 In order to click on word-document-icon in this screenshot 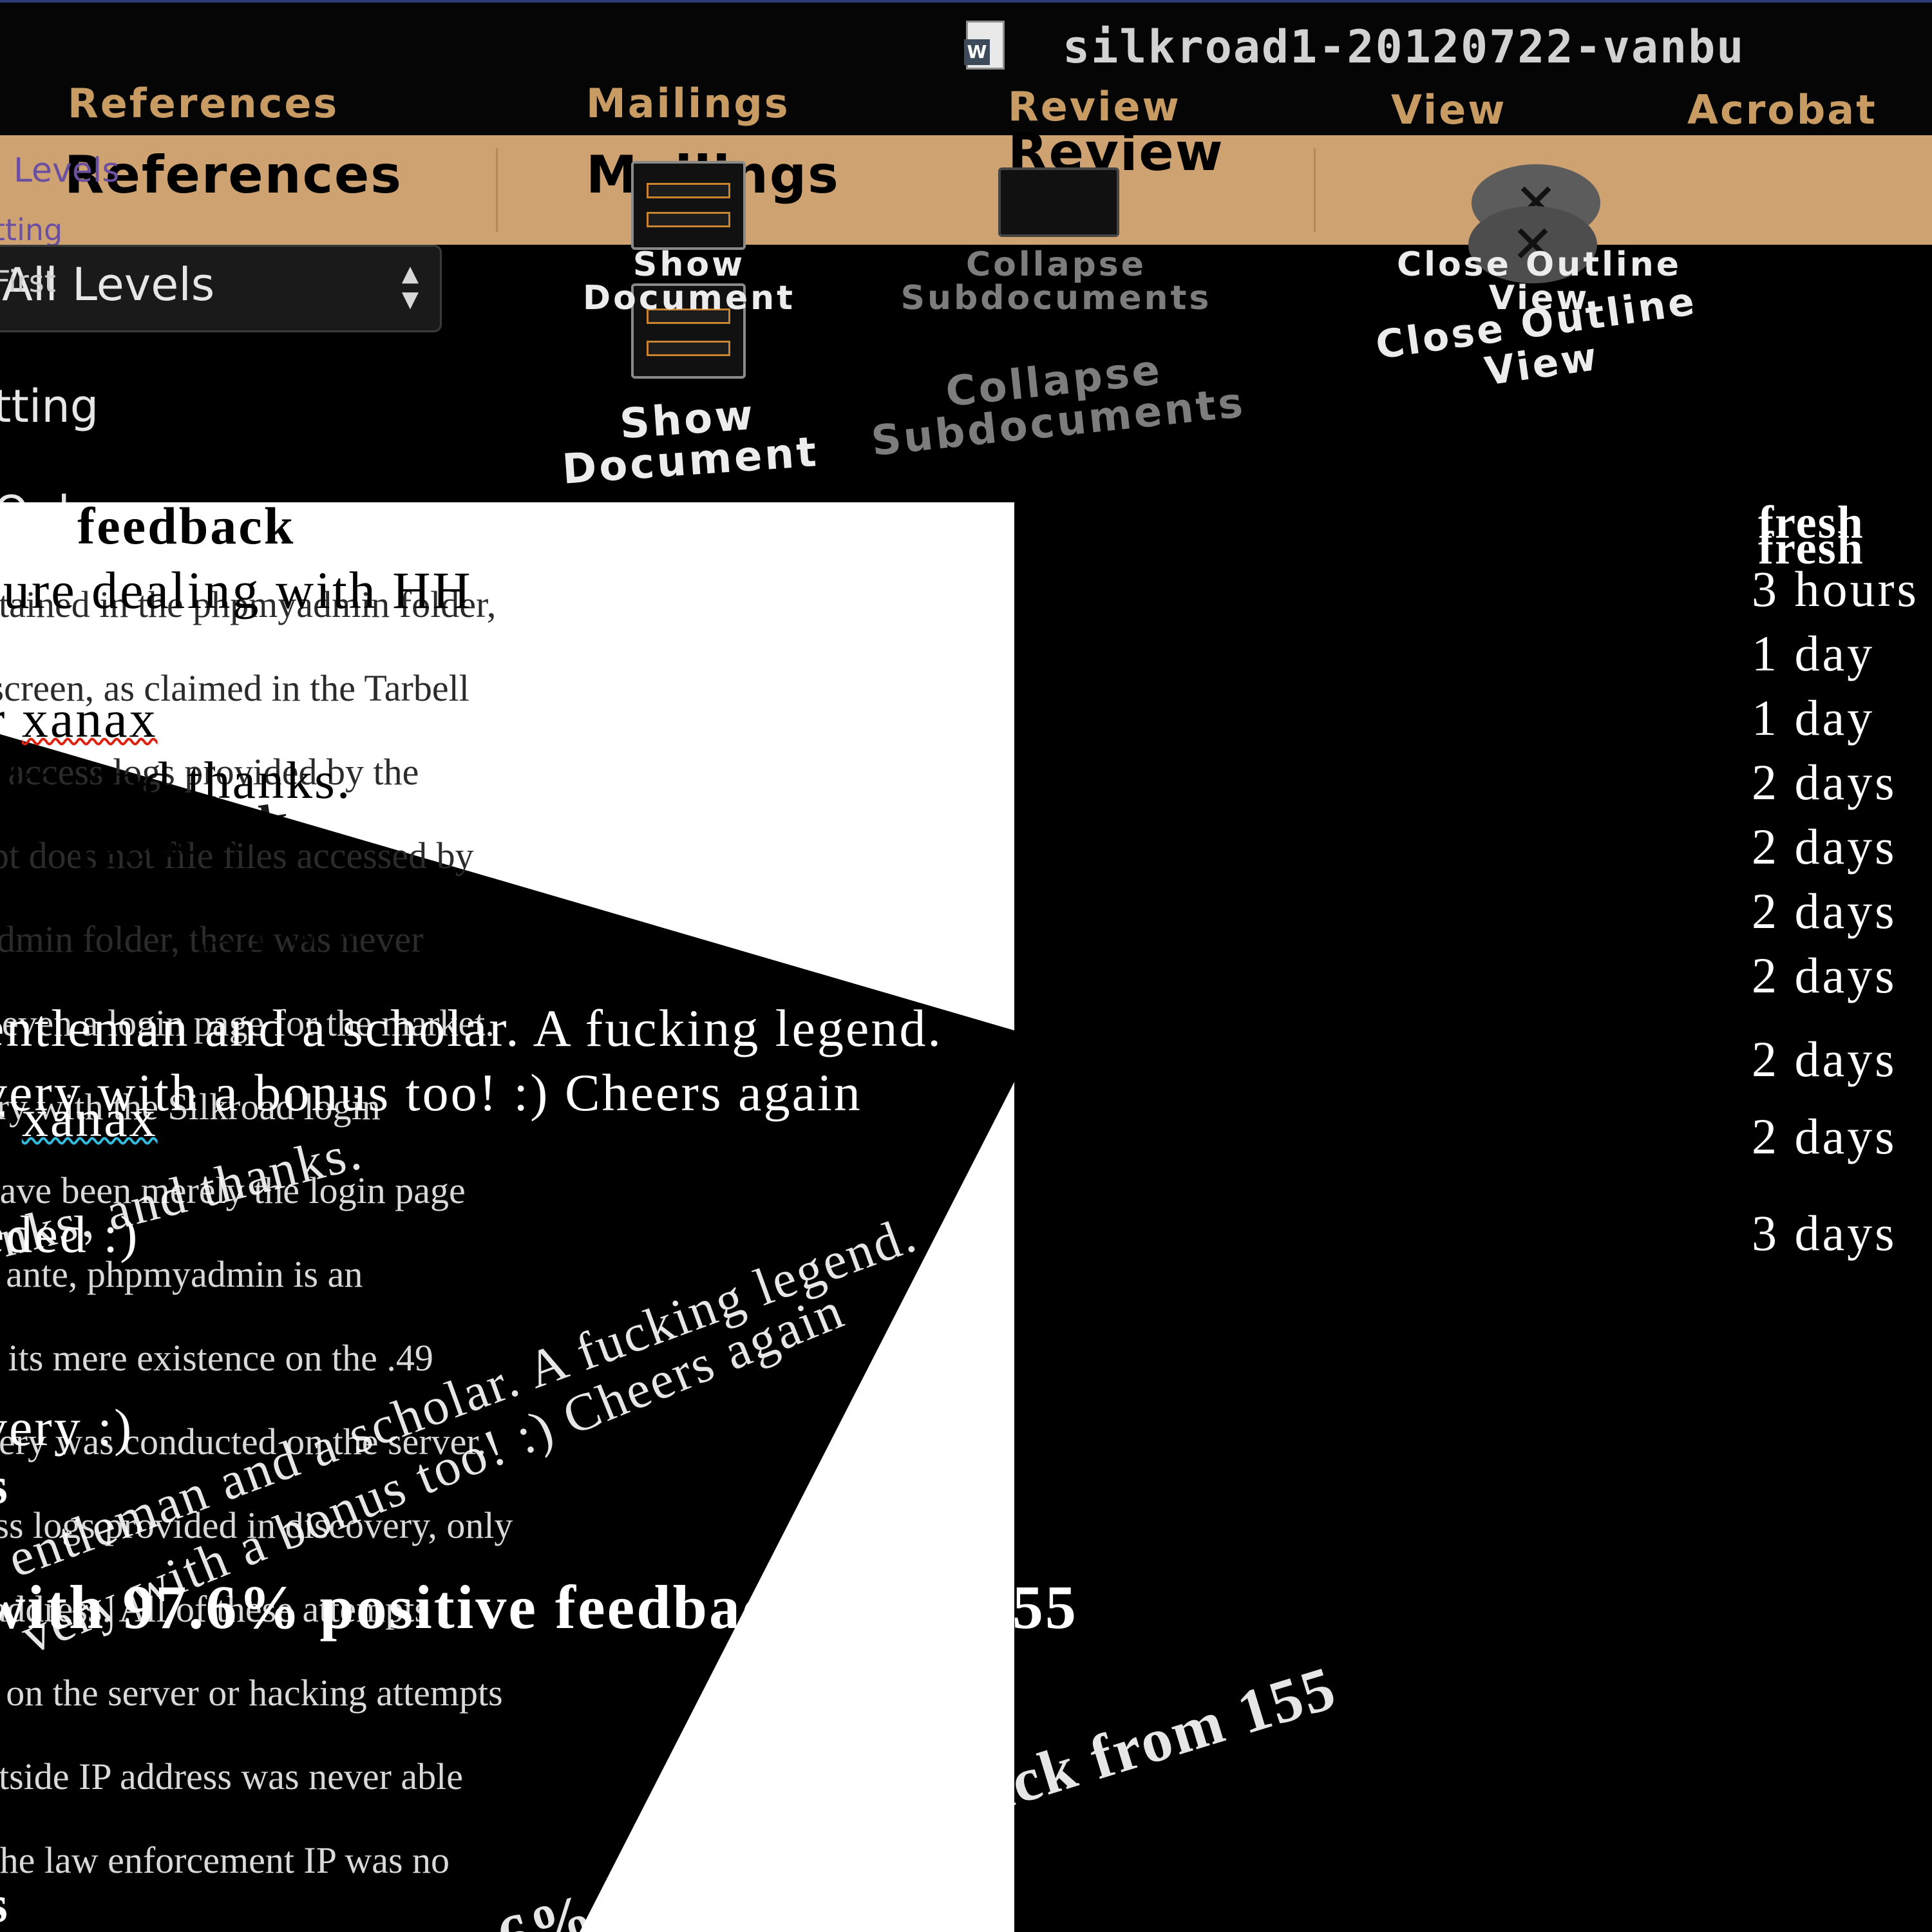, I will do `click(984, 46)`.